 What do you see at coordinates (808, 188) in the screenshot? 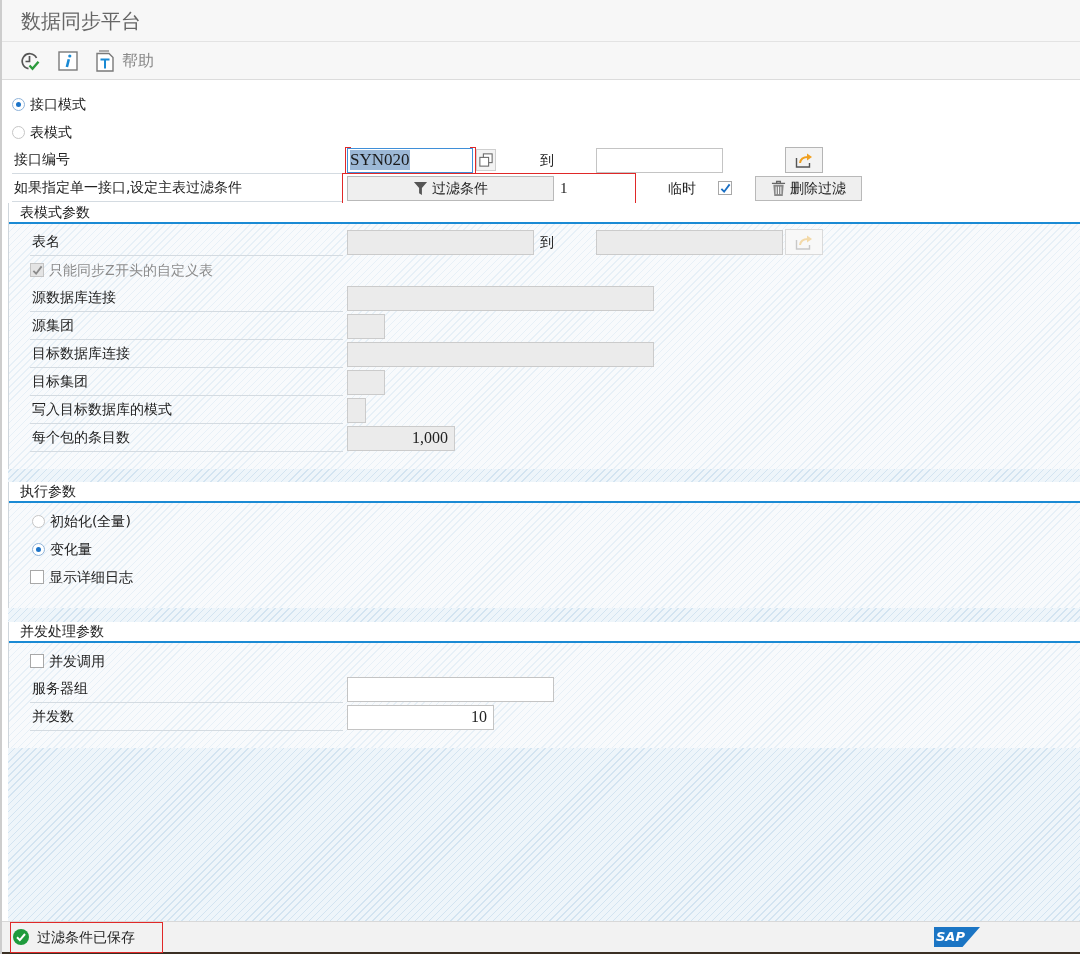
I see `delete-filter-button: 删除过滤` at bounding box center [808, 188].